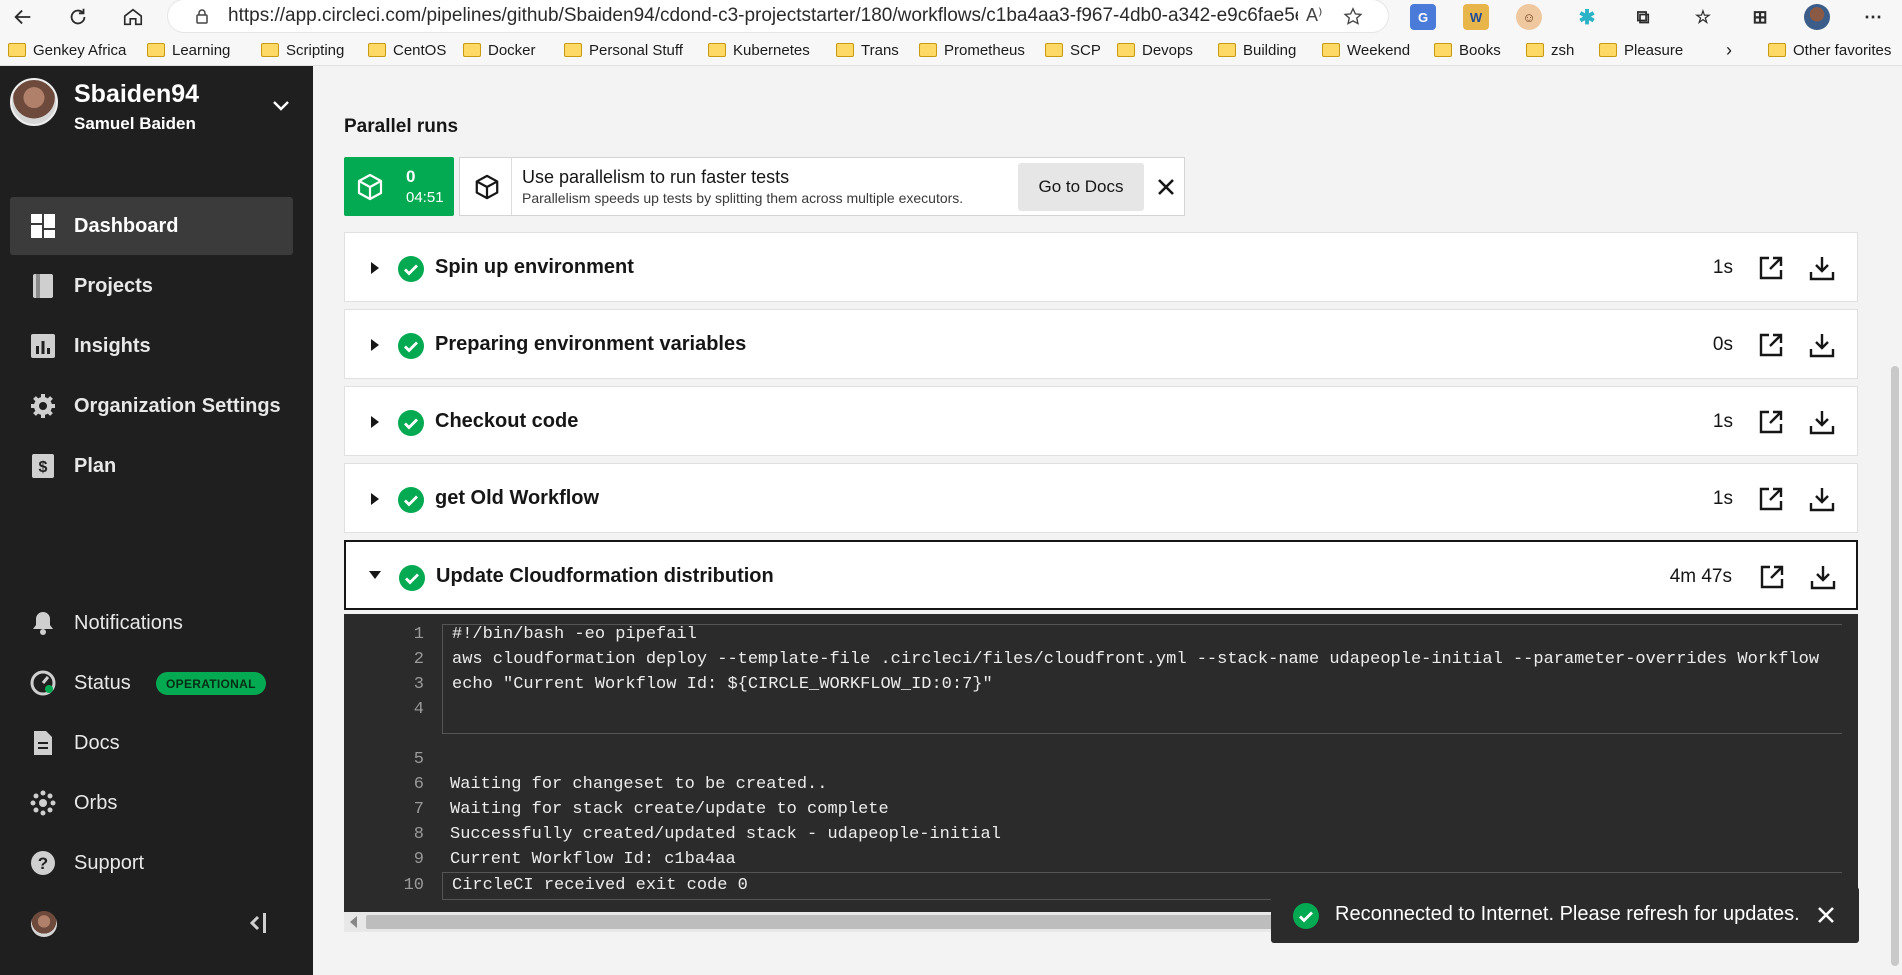  What do you see at coordinates (1643, 17) in the screenshot?
I see `extensions-icon: ⧉` at bounding box center [1643, 17].